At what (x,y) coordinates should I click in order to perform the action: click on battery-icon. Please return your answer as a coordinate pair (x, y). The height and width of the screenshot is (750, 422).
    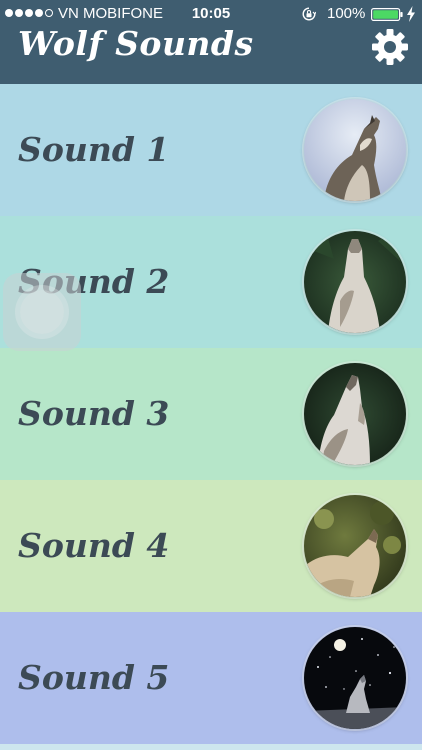
    Looking at the image, I should click on (387, 14).